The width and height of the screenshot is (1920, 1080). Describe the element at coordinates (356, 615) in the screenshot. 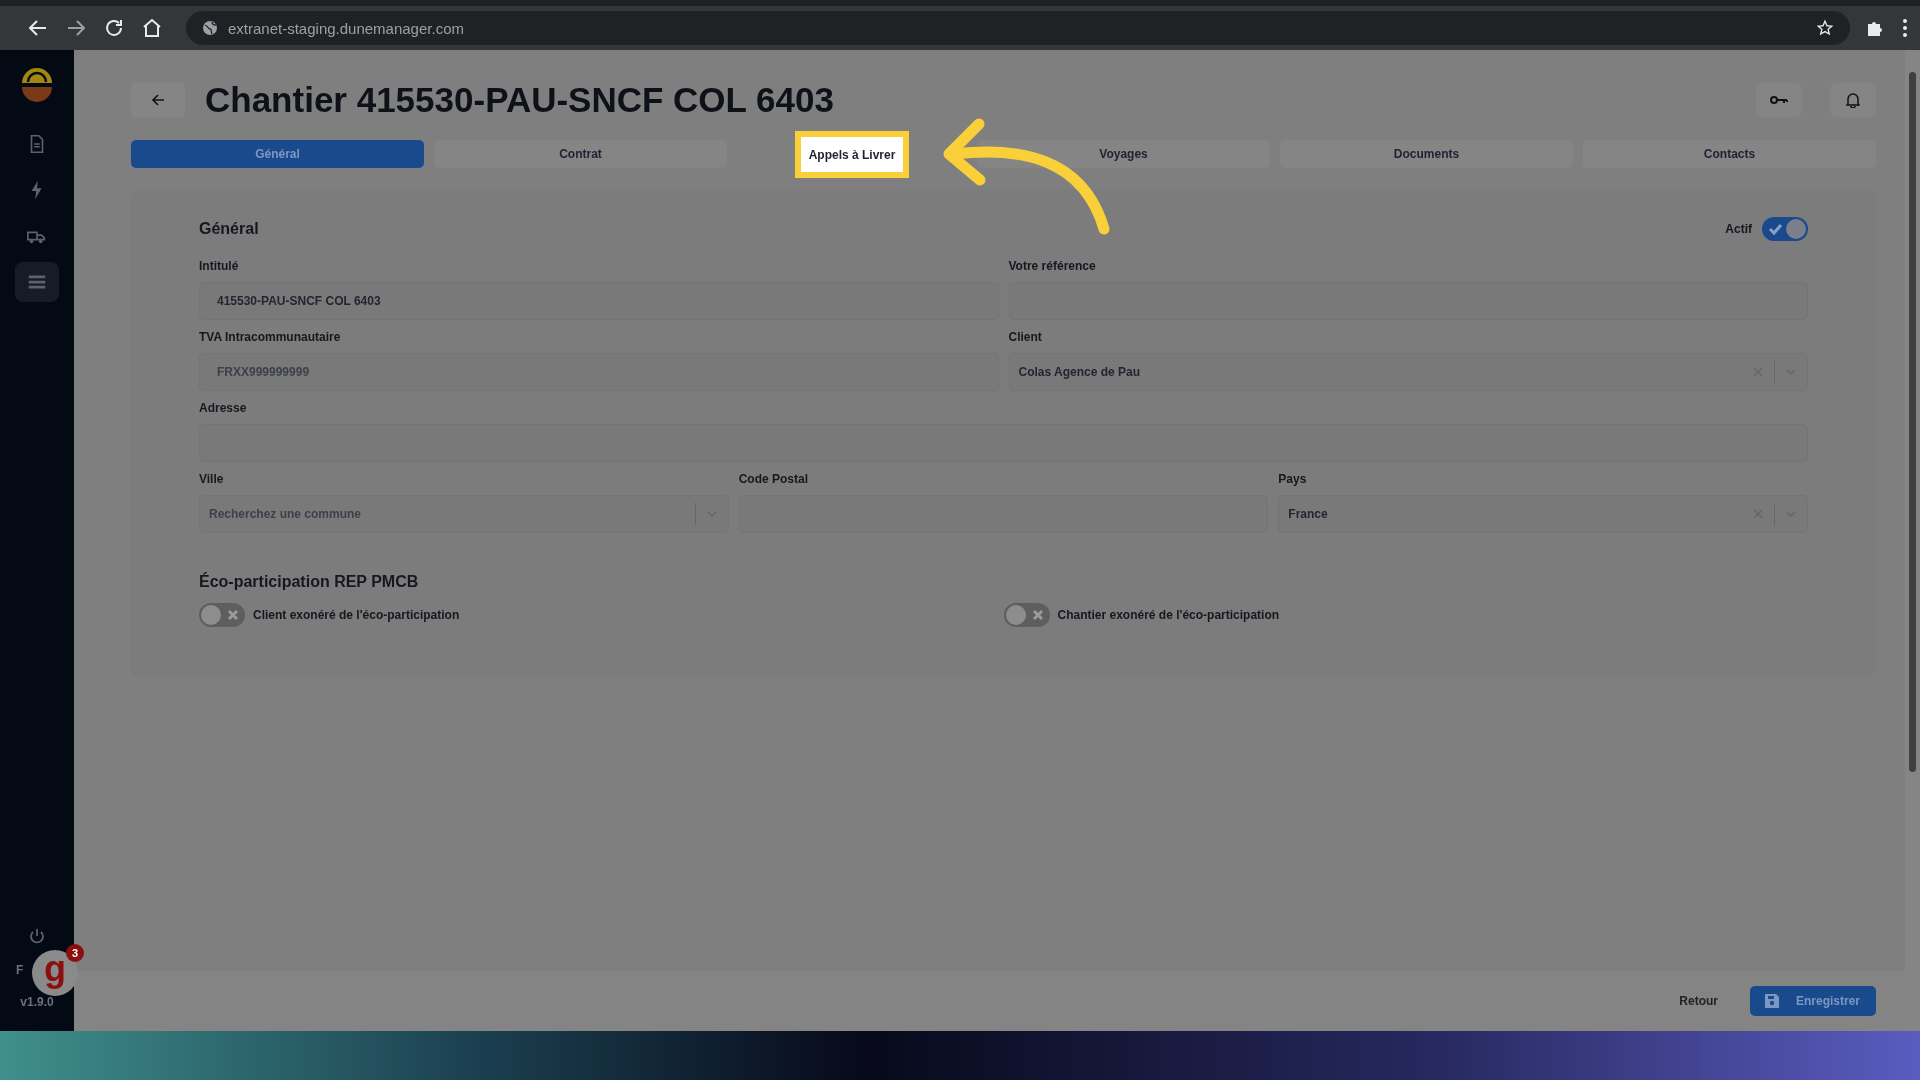

I see `toggle-label: Client exonéré de l'éco-participation` at that location.